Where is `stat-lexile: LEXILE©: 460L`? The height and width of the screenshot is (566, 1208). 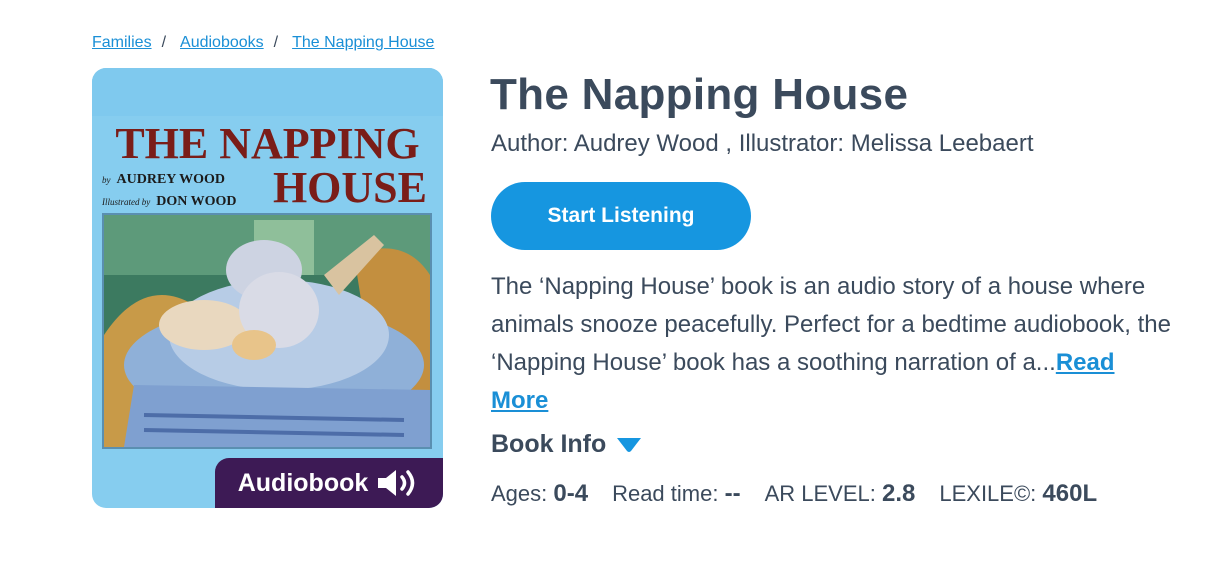
stat-lexile: LEXILE©: 460L is located at coordinates (1018, 494).